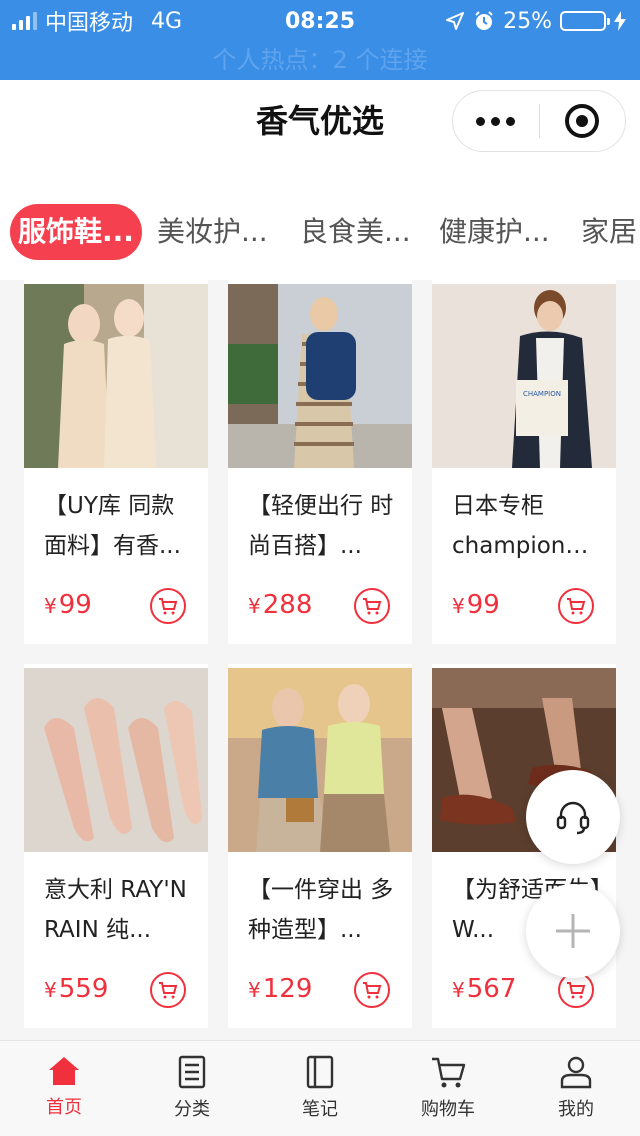 This screenshot has height=1136, width=640. Describe the element at coordinates (76, 989) in the screenshot. I see `product-price: ¥559` at that location.